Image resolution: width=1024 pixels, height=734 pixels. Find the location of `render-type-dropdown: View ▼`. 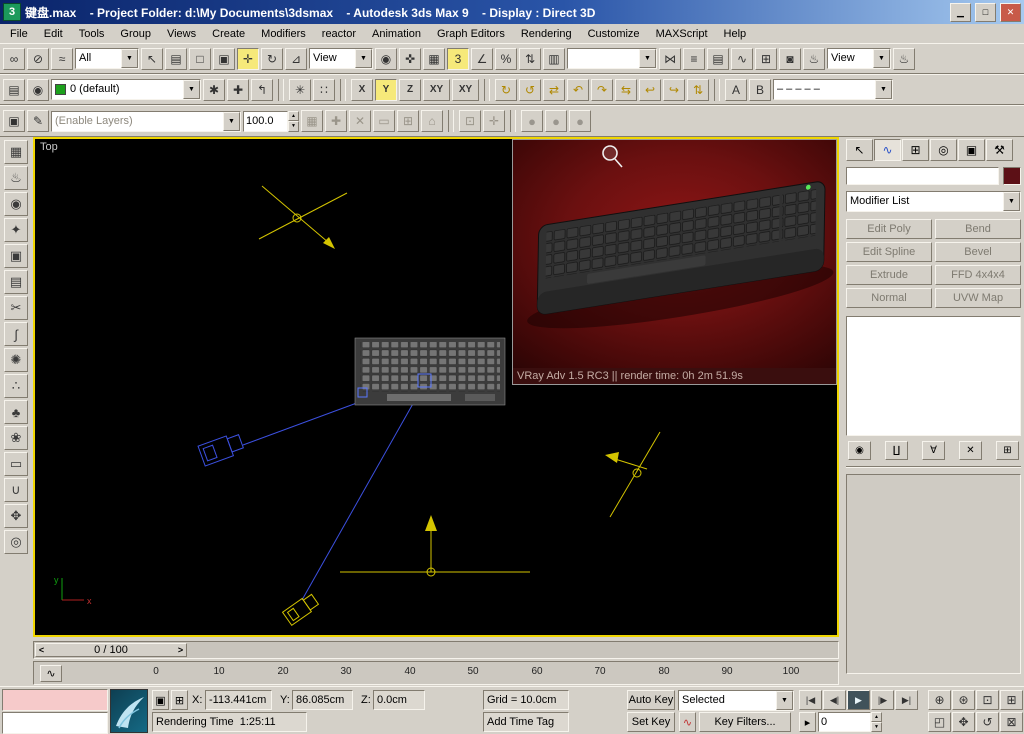

render-type-dropdown: View ▼ is located at coordinates (859, 58).